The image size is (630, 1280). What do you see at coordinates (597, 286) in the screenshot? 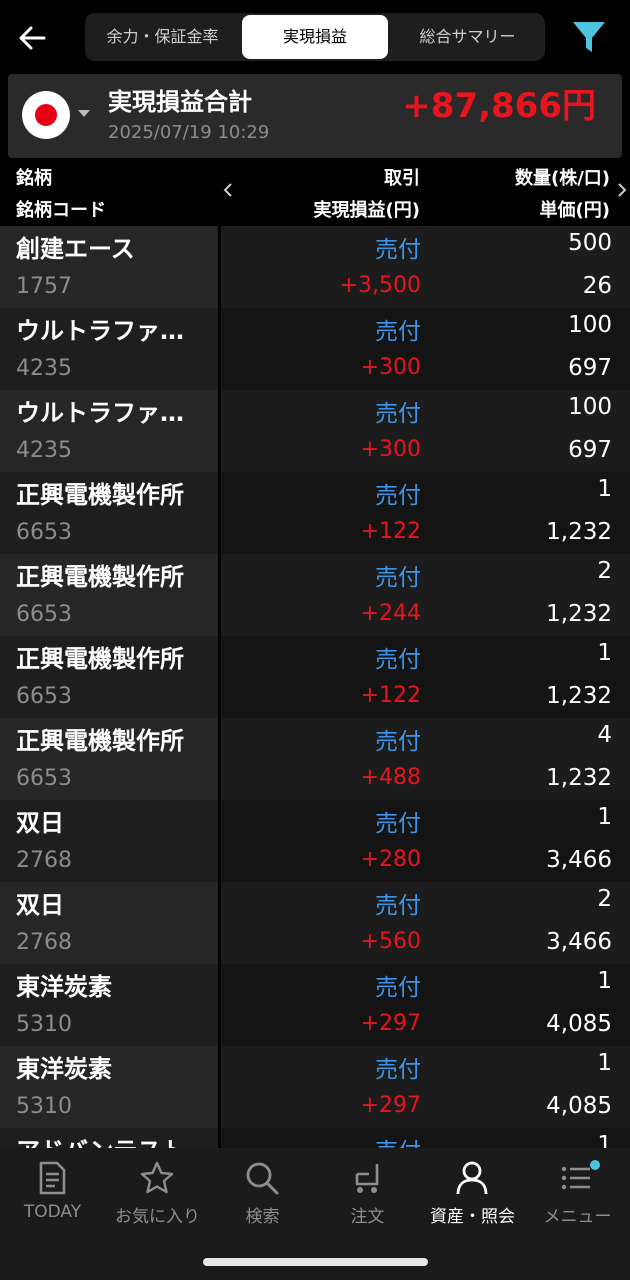
I see `unit-price: 26` at bounding box center [597, 286].